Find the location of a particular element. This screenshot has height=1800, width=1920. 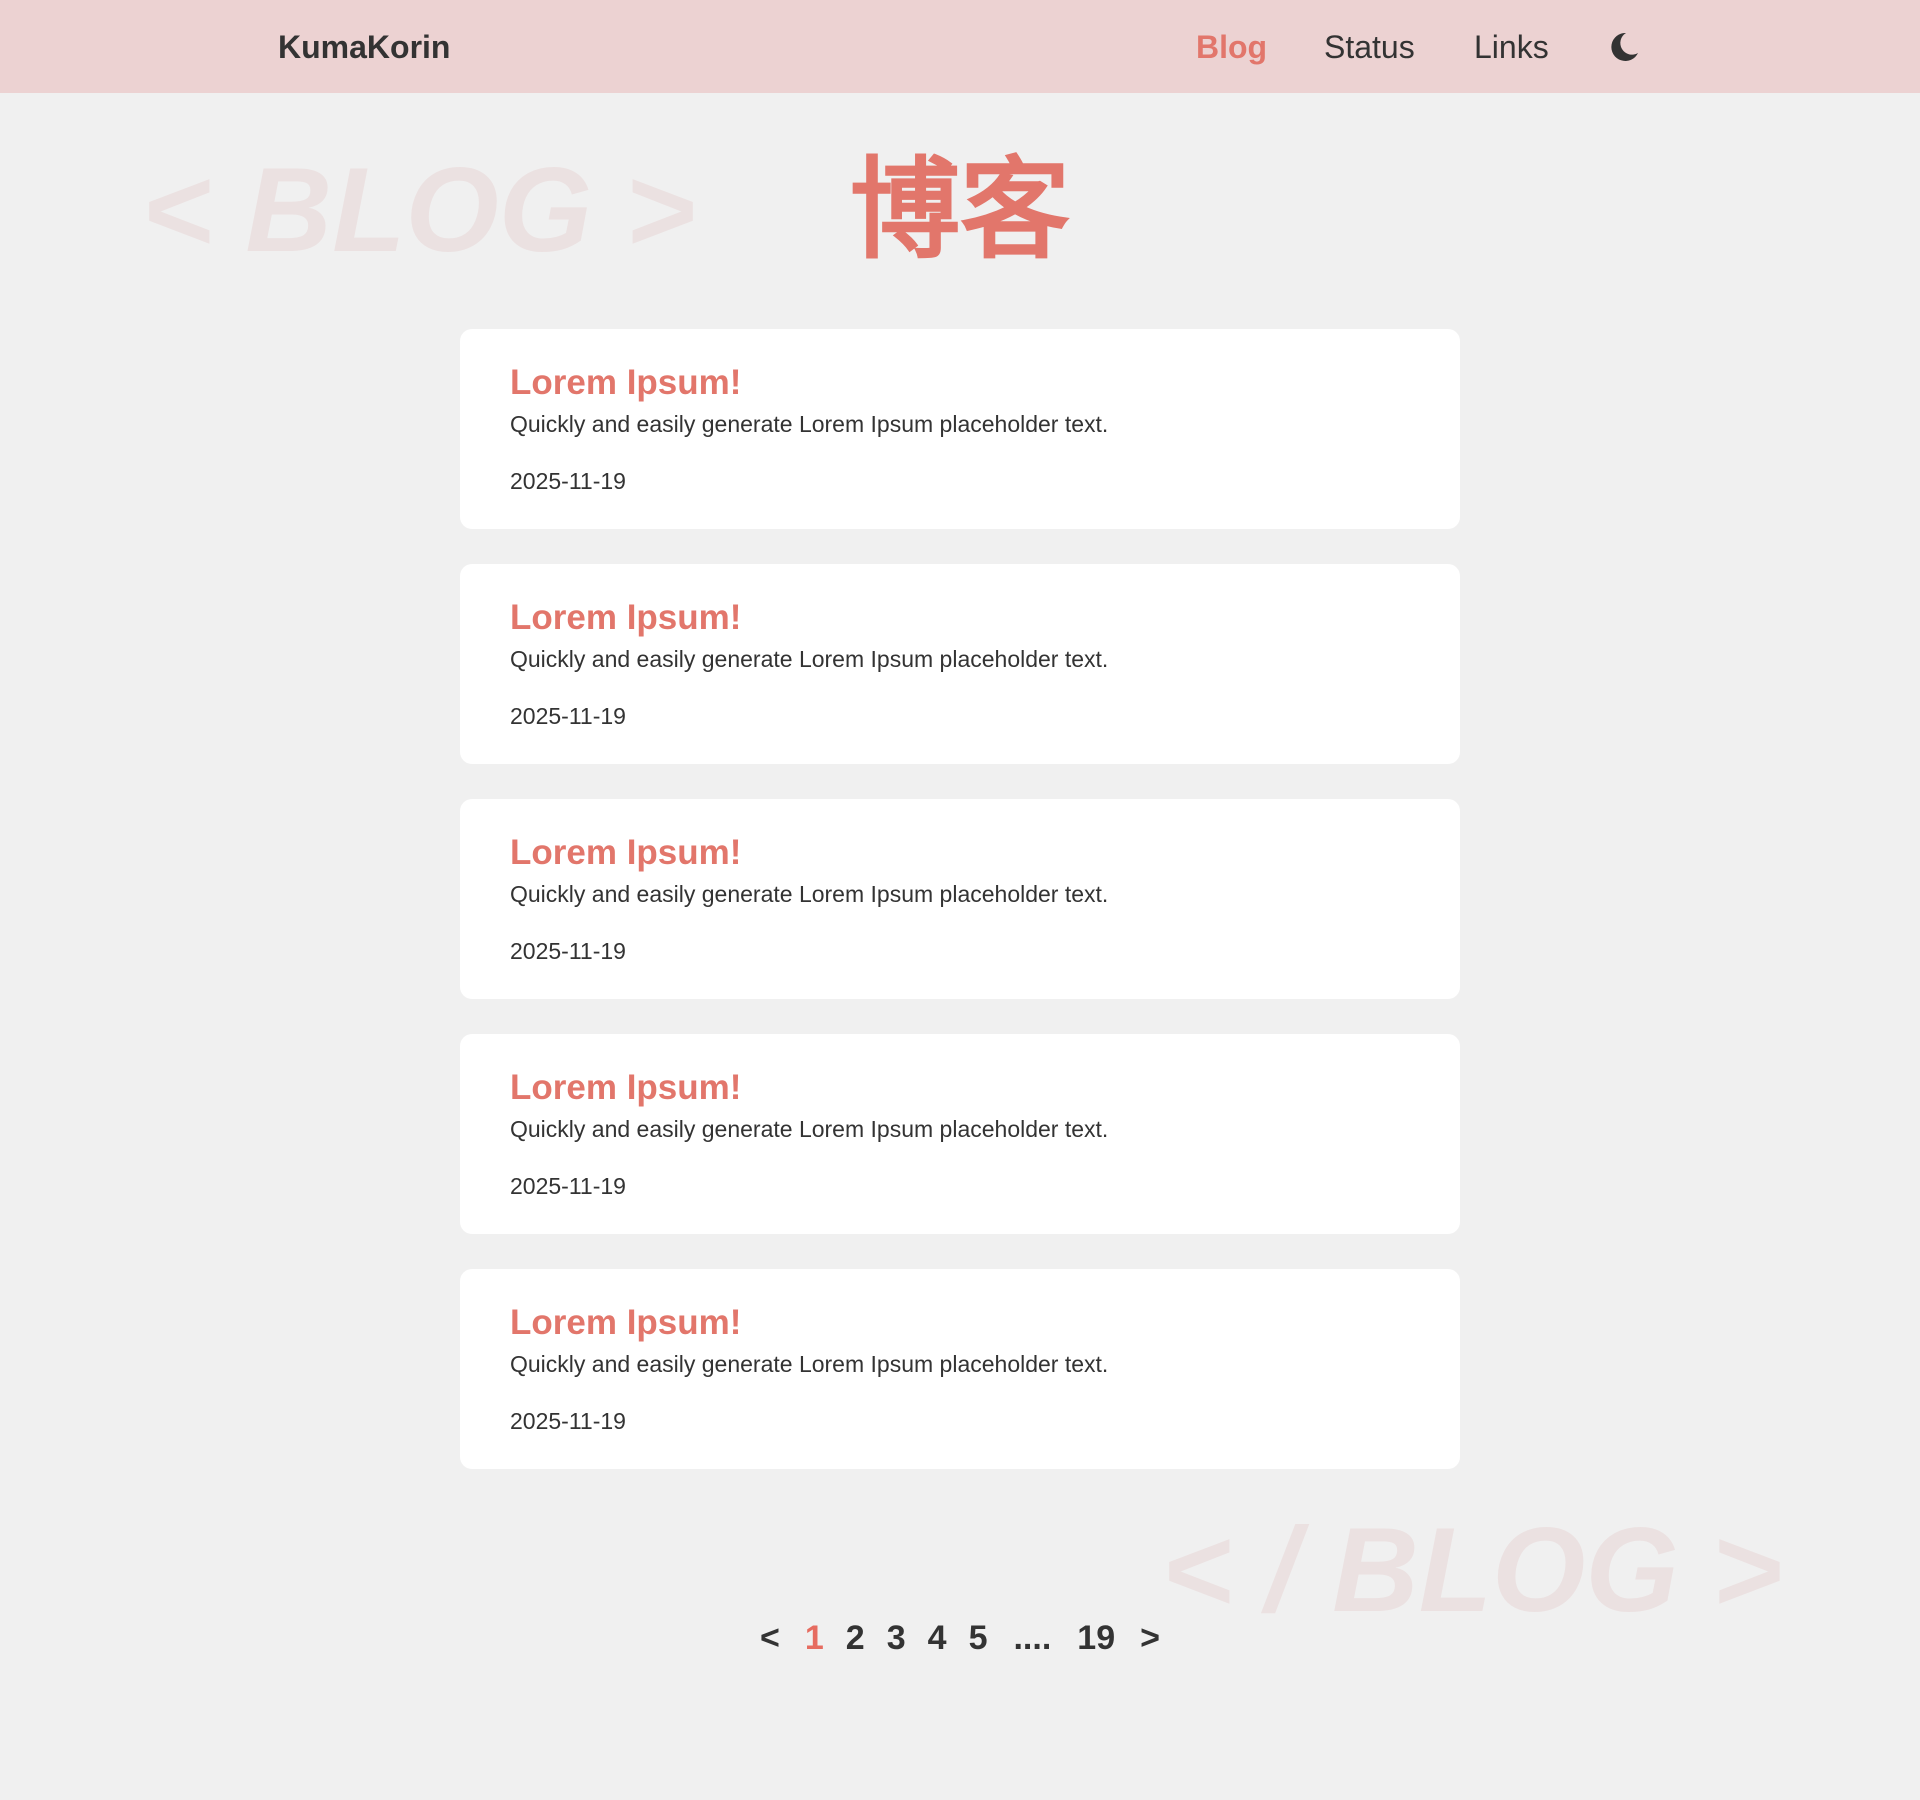

pagination-prev-button: < is located at coordinates (770, 1638).